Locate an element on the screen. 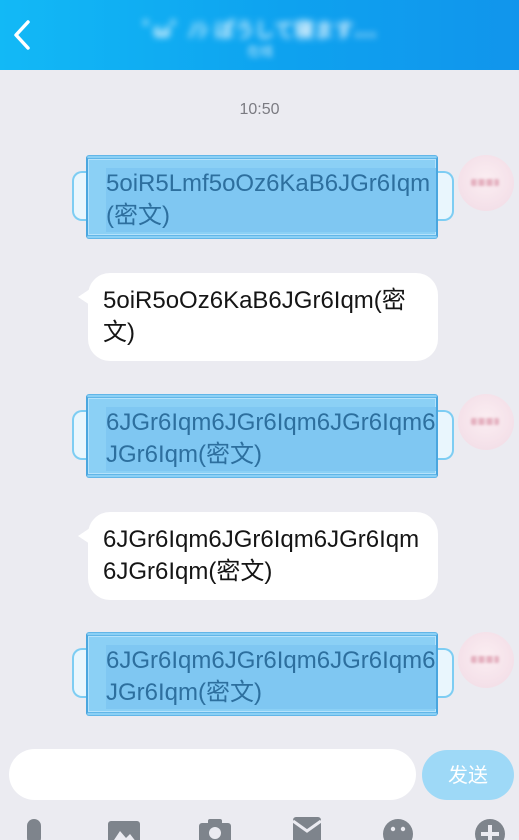 This screenshot has width=519, height=840. sent-message-text: 5oiR5Lmf5oOz6KaB6JGr6Iqm(密文) is located at coordinates (271, 200).